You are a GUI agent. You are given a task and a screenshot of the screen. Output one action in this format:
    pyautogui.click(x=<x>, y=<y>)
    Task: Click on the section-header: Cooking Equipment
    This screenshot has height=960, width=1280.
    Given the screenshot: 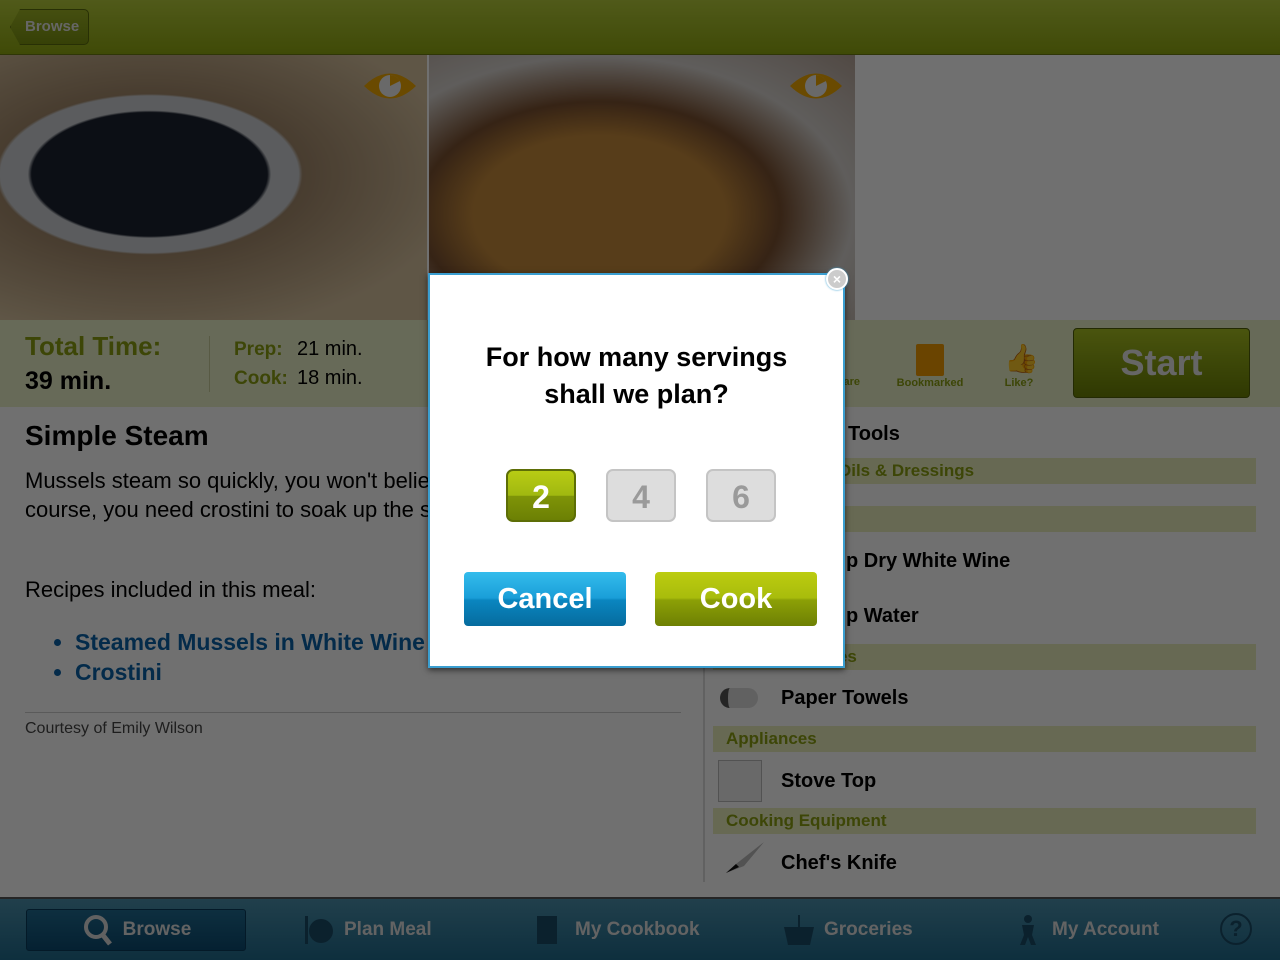 What is the action you would take?
    pyautogui.click(x=984, y=821)
    